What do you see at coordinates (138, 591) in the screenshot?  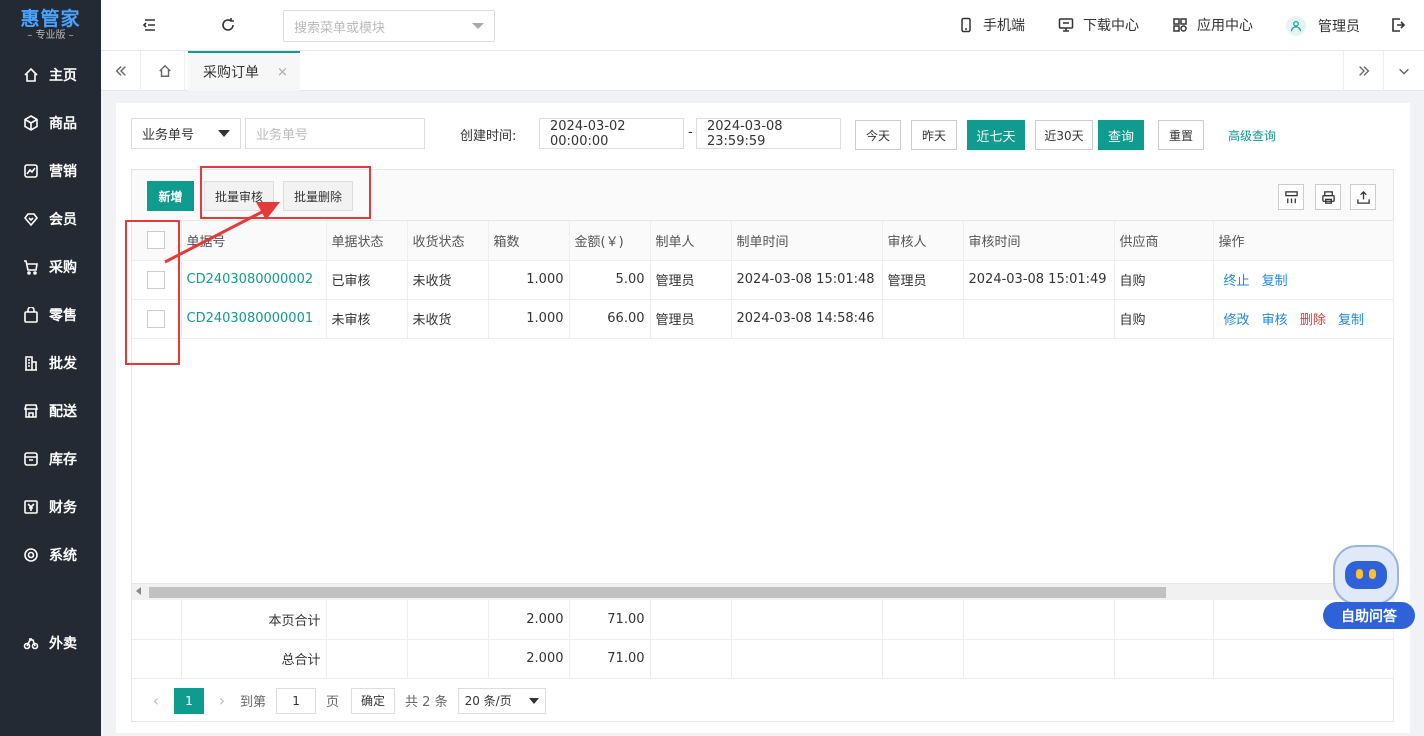 I see `scroll-left-arrow-icon` at bounding box center [138, 591].